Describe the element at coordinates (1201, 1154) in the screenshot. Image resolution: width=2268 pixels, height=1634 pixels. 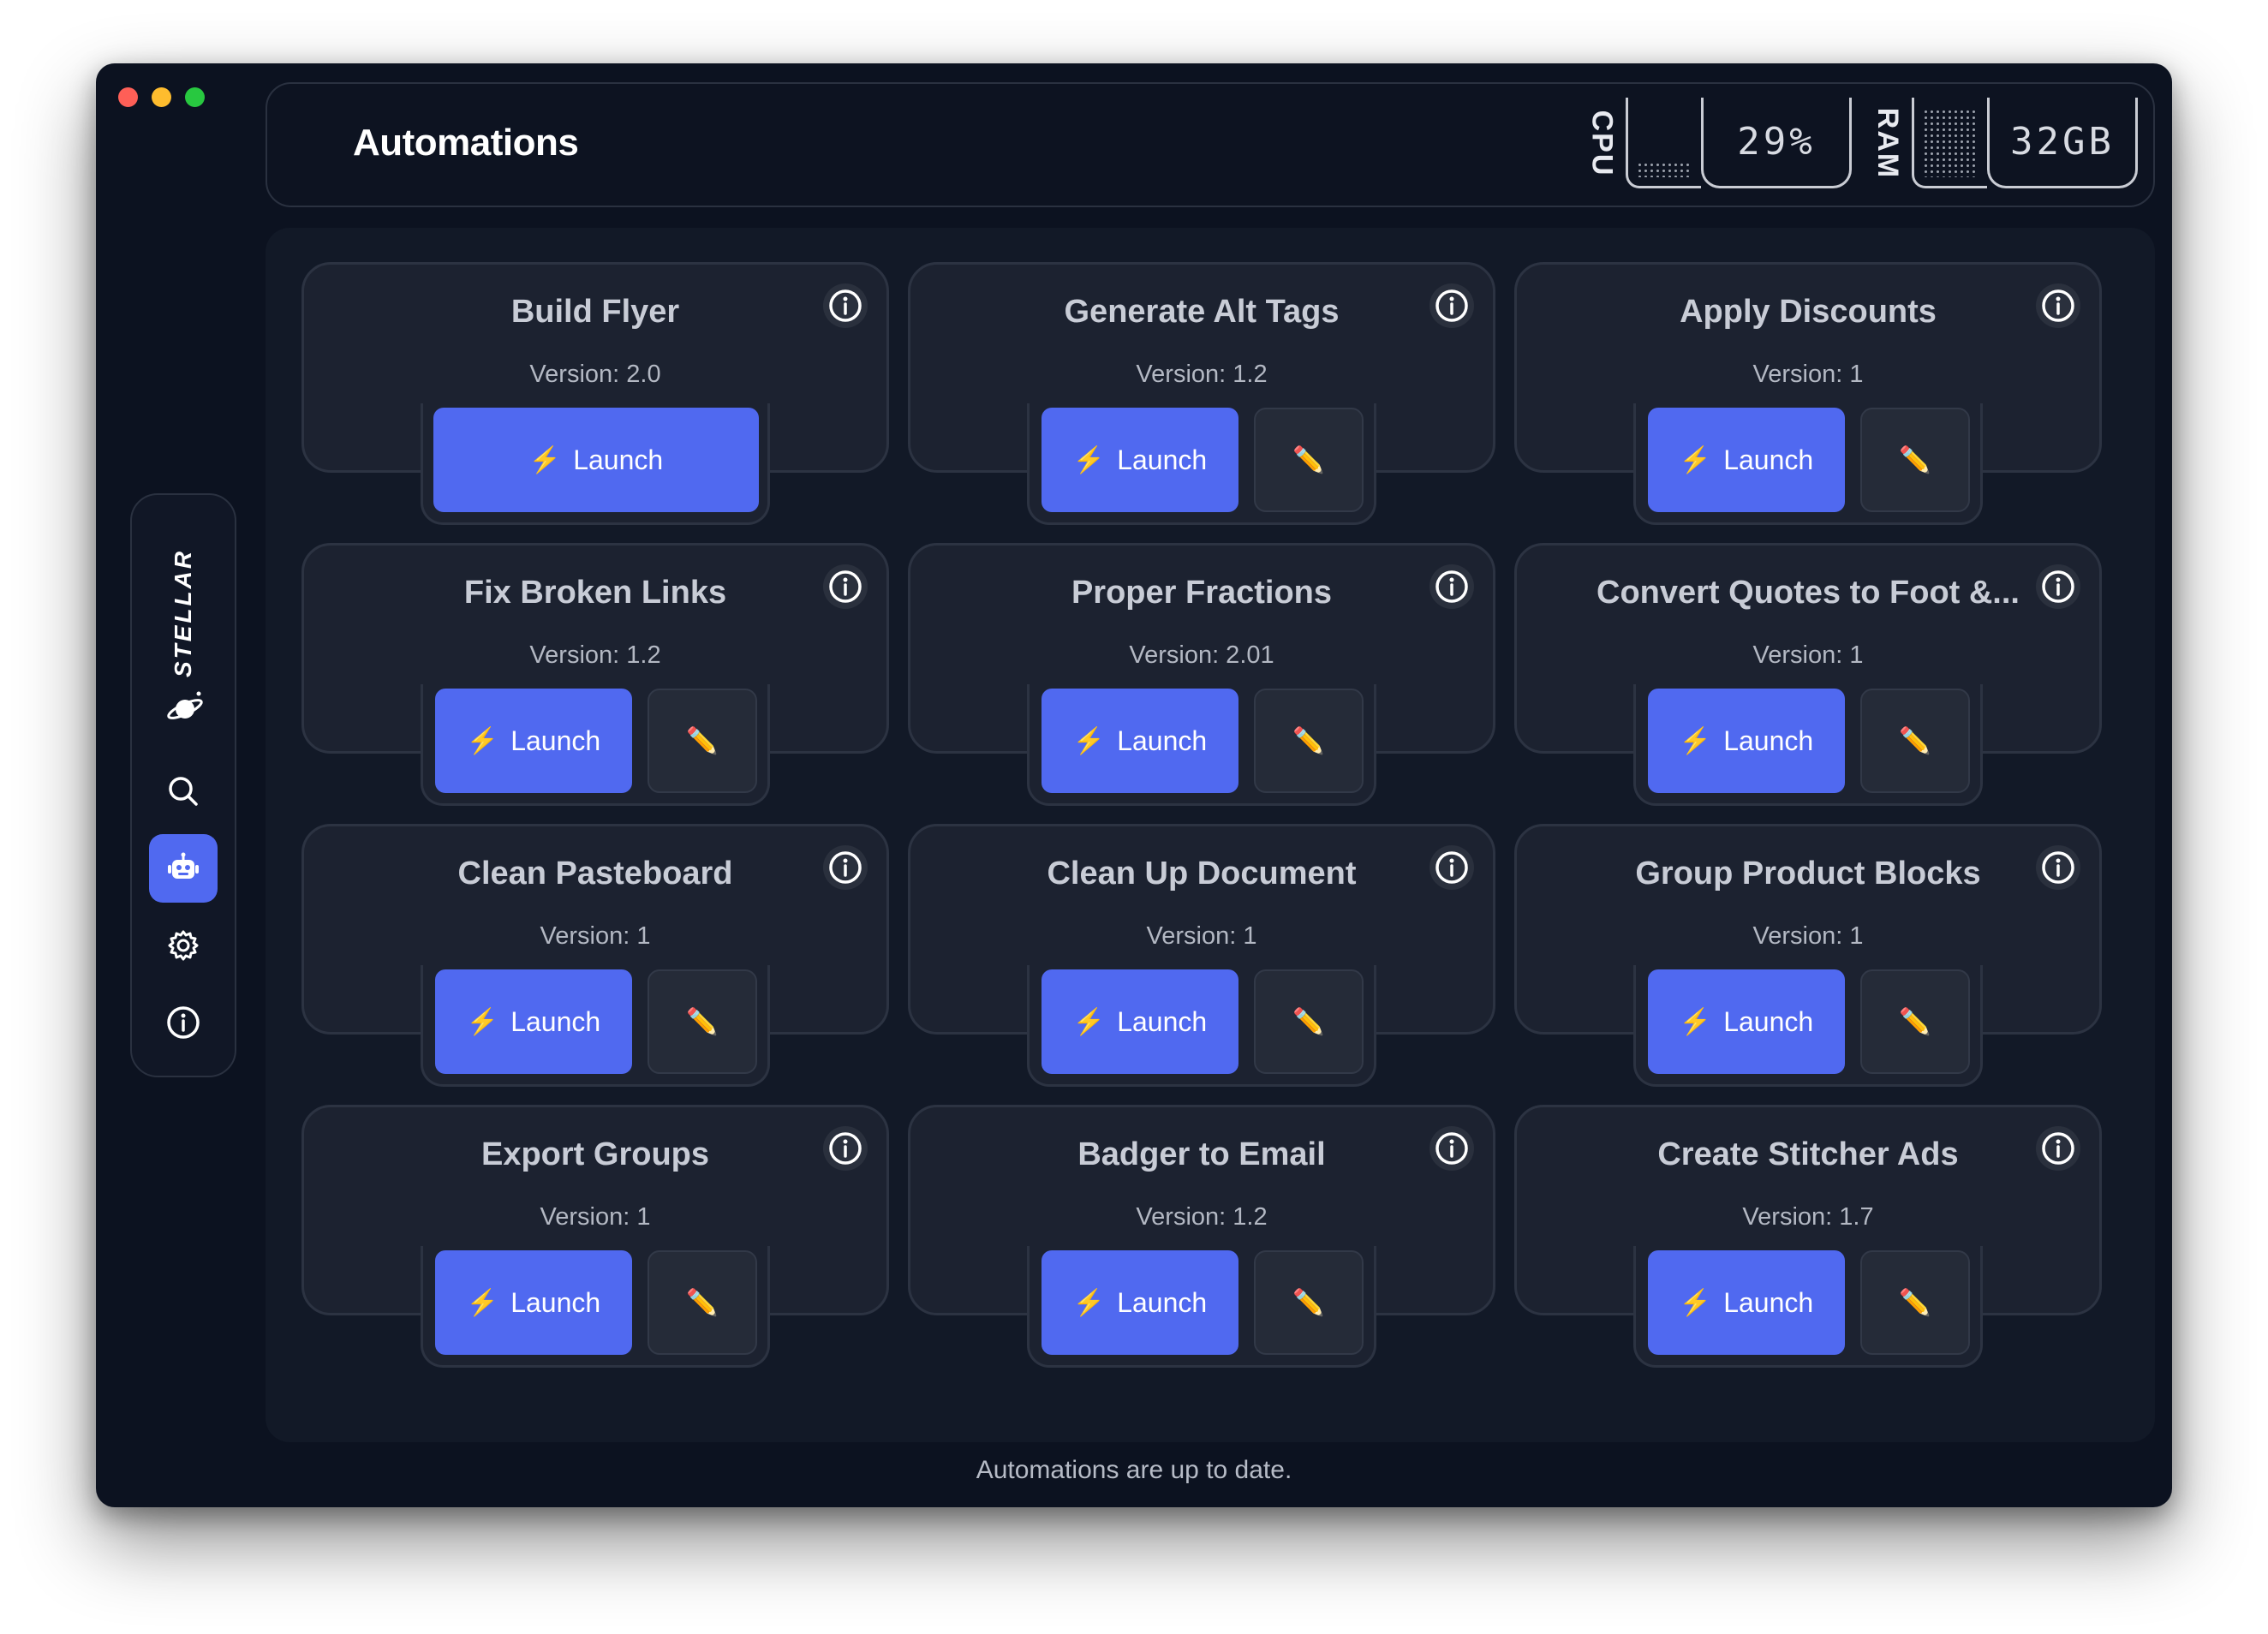
I see `automation-title: Badger to Email` at that location.